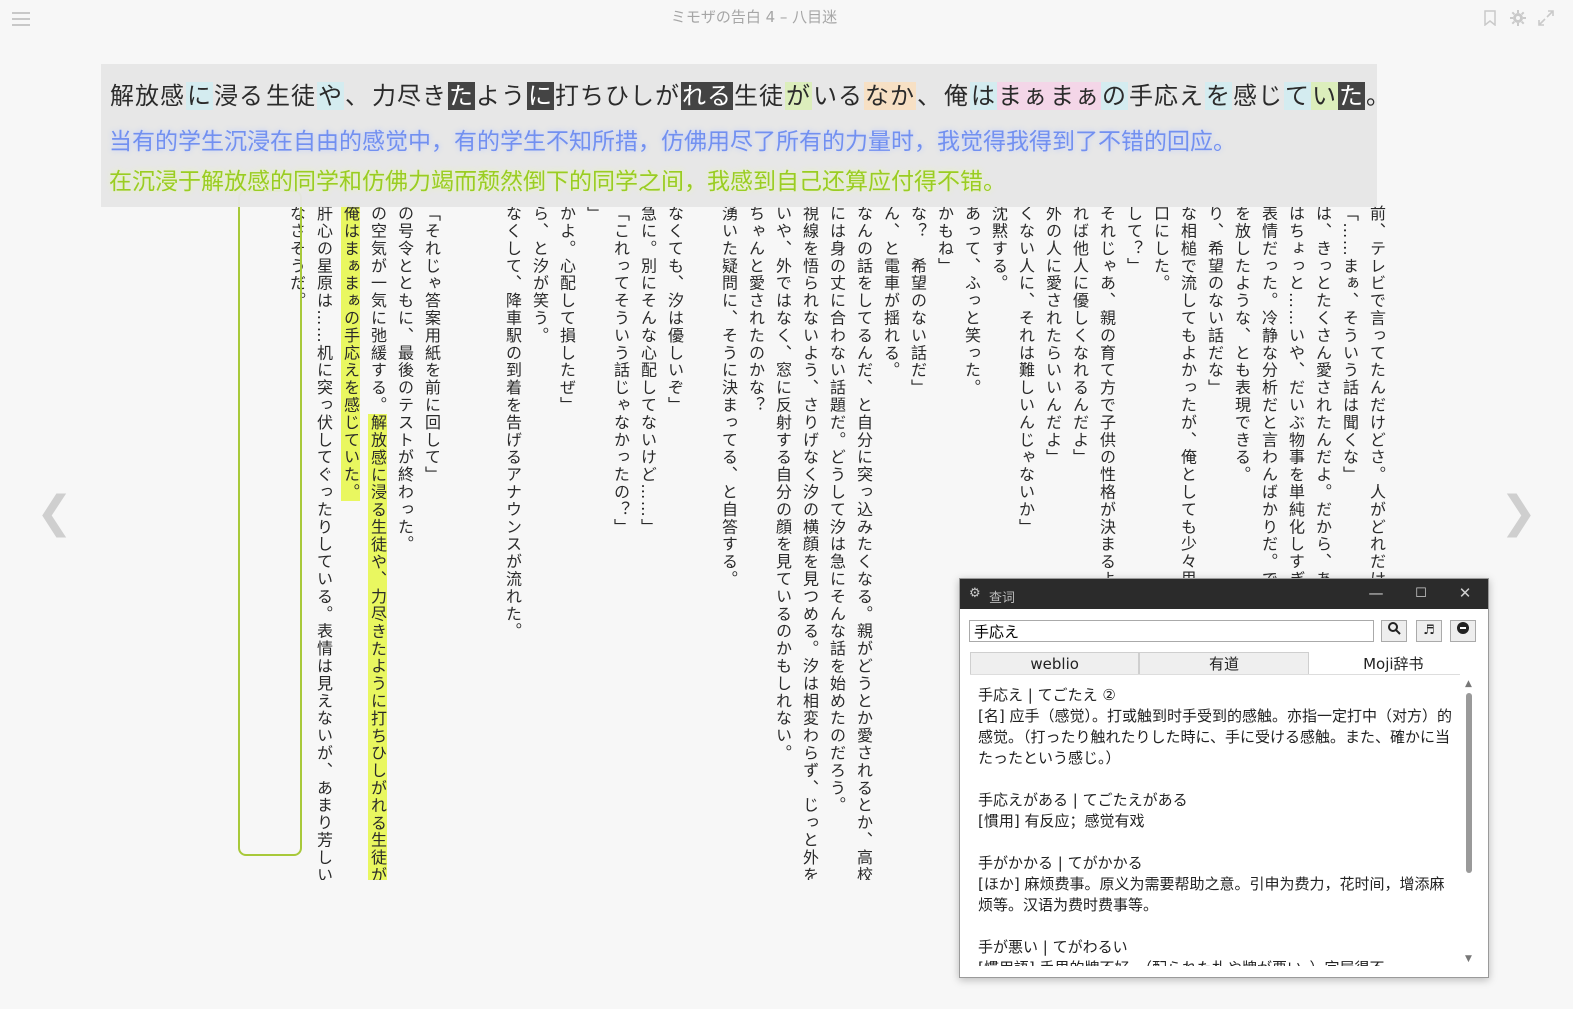 Image resolution: width=1573 pixels, height=1009 pixels. Describe the element at coordinates (1055, 663) in the screenshot. I see `dictionary-tab: weblio` at that location.